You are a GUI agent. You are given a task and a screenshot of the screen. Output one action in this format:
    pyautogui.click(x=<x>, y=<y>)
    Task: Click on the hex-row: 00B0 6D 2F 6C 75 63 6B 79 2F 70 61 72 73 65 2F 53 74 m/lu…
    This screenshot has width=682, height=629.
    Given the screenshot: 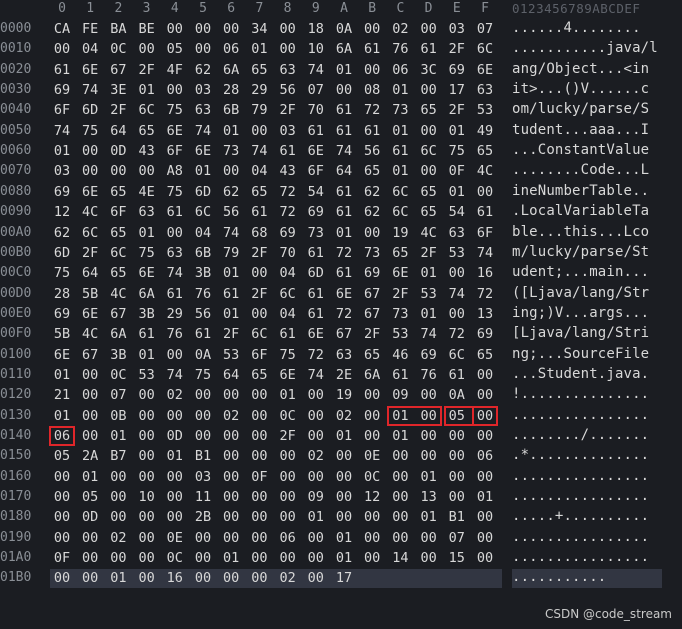 What is the action you would take?
    pyautogui.click(x=341, y=253)
    